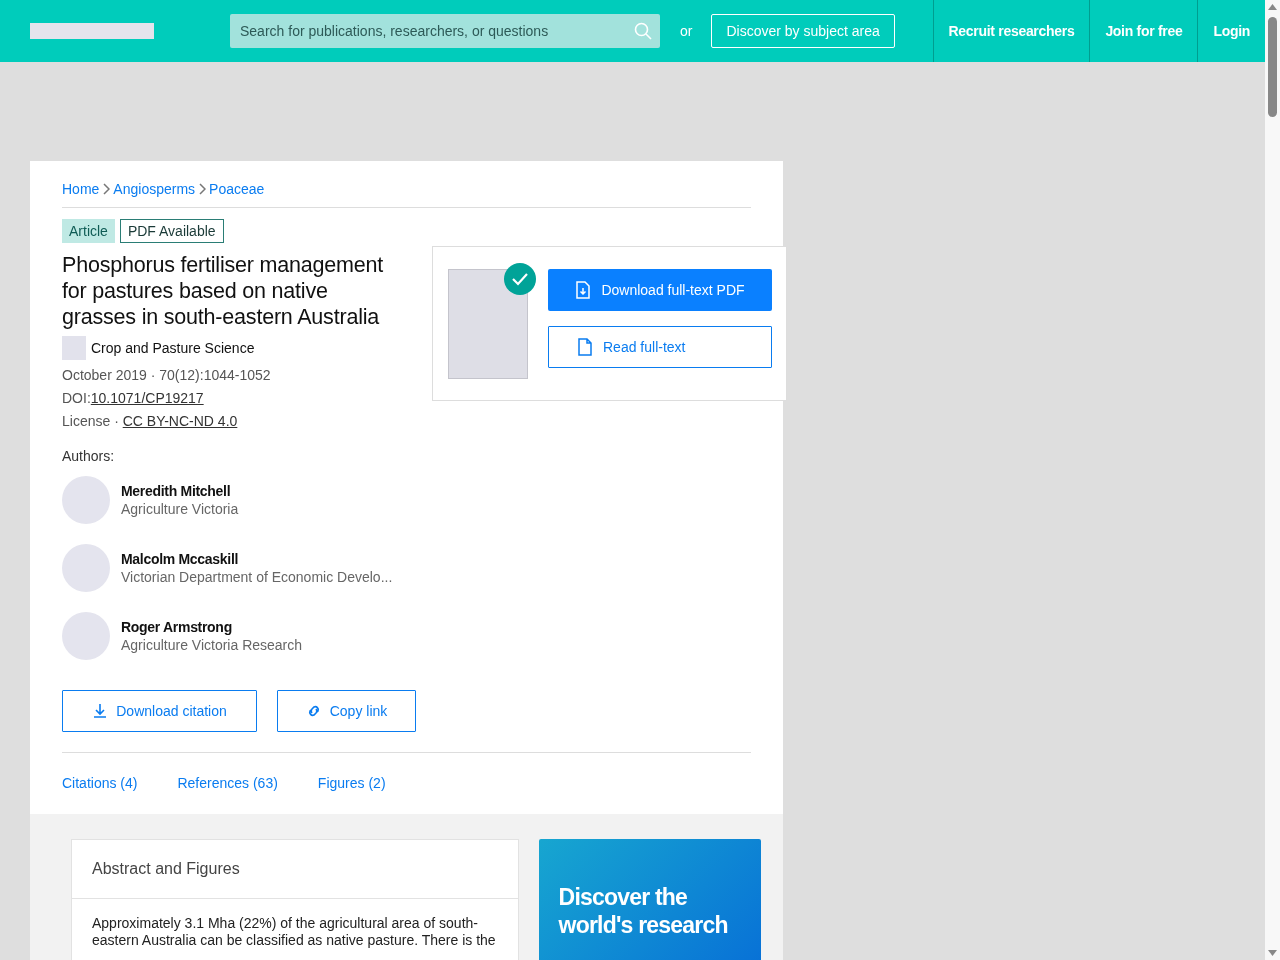 This screenshot has width=1280, height=960. What do you see at coordinates (227, 783) in the screenshot?
I see `section-tab: References (63)` at bounding box center [227, 783].